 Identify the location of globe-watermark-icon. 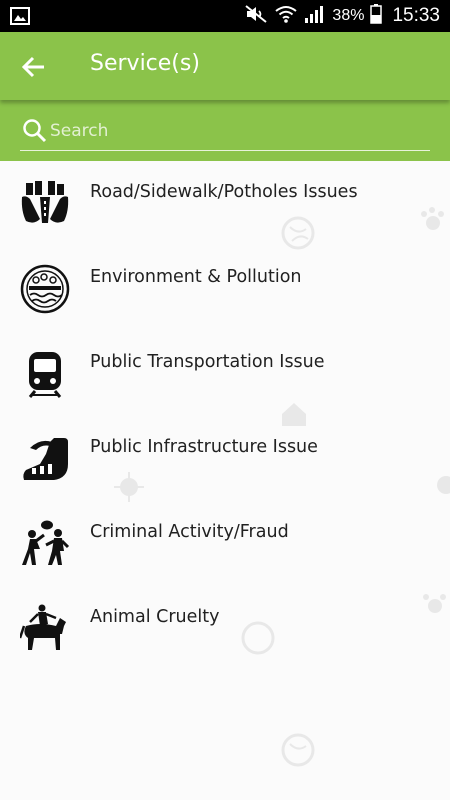
(298, 752).